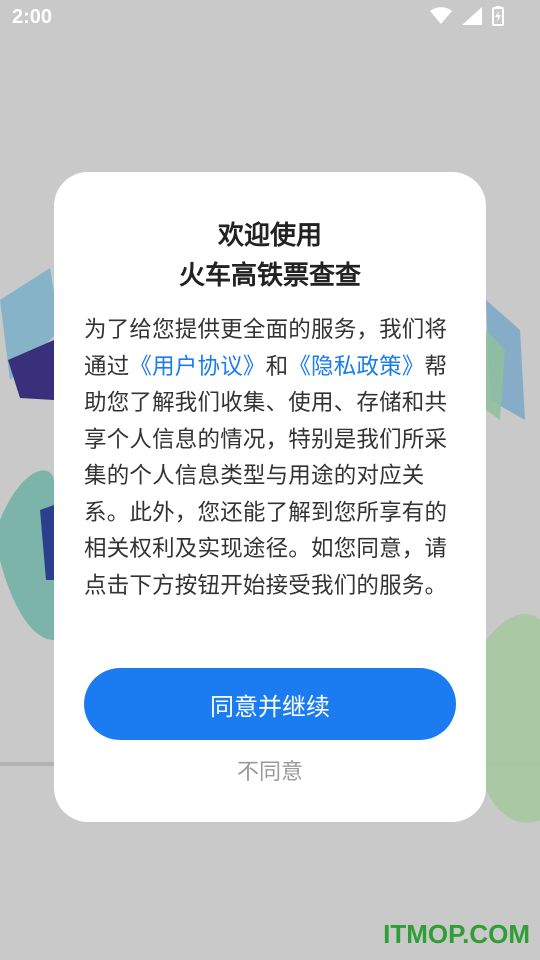 The height and width of the screenshot is (960, 540). I want to click on privacy-policy-link: 《隐私政策》, so click(356, 367).